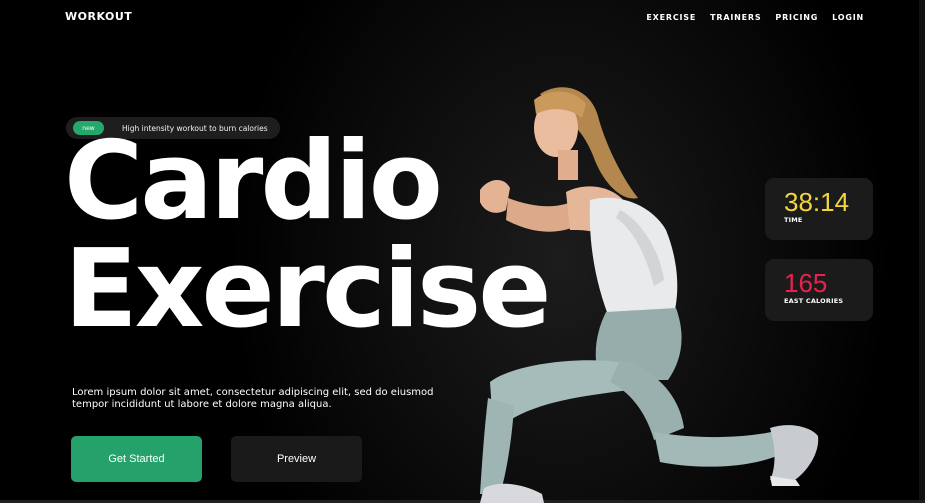 This screenshot has height=503, width=925. Describe the element at coordinates (735, 17) in the screenshot. I see `nav-trainers: TRAINERS` at that location.